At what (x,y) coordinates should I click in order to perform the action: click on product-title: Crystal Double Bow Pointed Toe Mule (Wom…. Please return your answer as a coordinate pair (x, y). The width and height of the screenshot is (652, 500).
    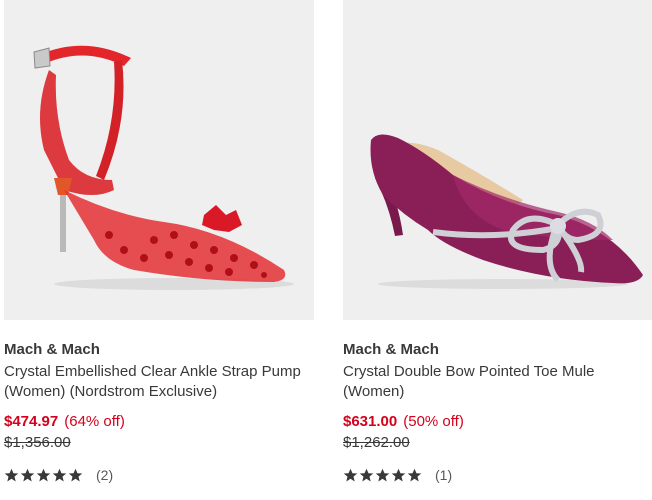
    Looking at the image, I should click on (497, 382).